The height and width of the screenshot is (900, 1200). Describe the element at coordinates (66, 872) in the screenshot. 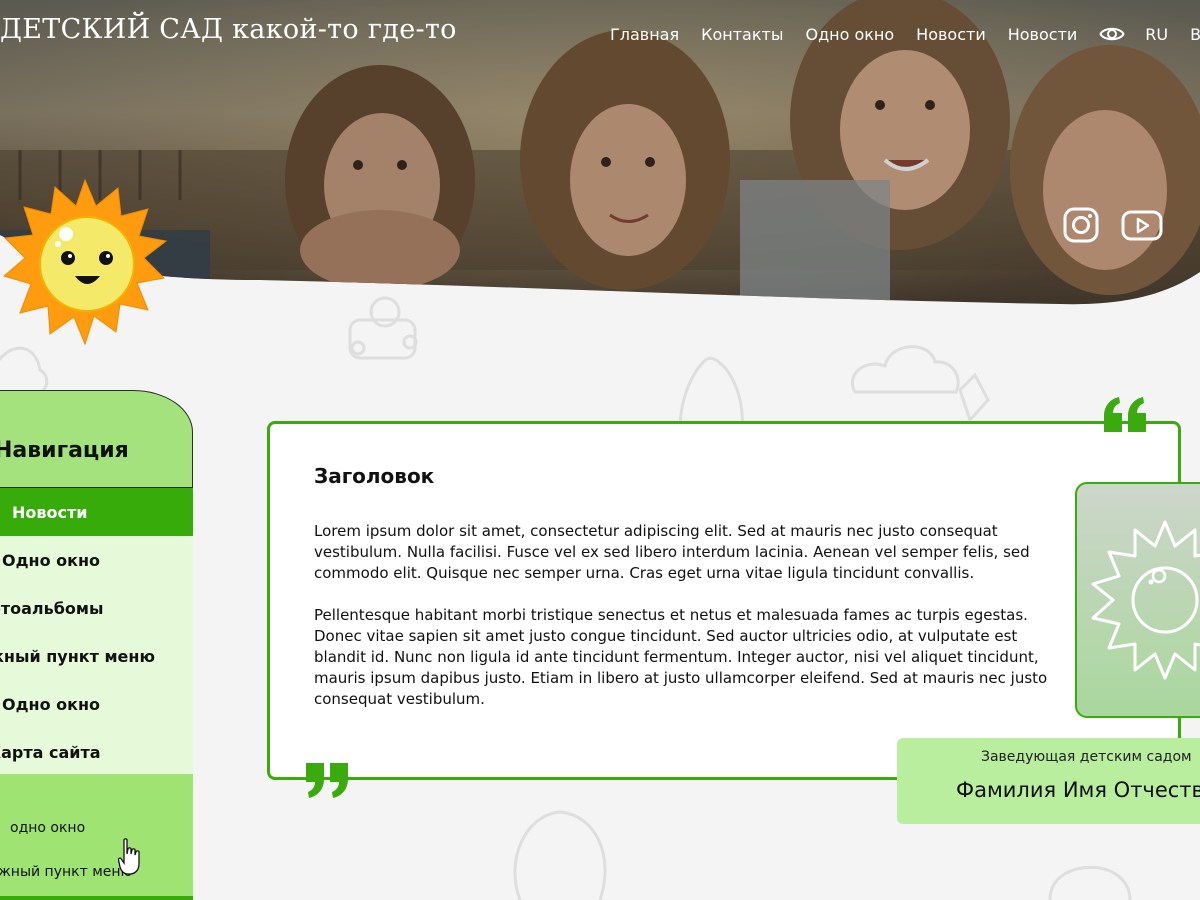

I see `sidebar-subitem-important: Важный пункт меню` at that location.